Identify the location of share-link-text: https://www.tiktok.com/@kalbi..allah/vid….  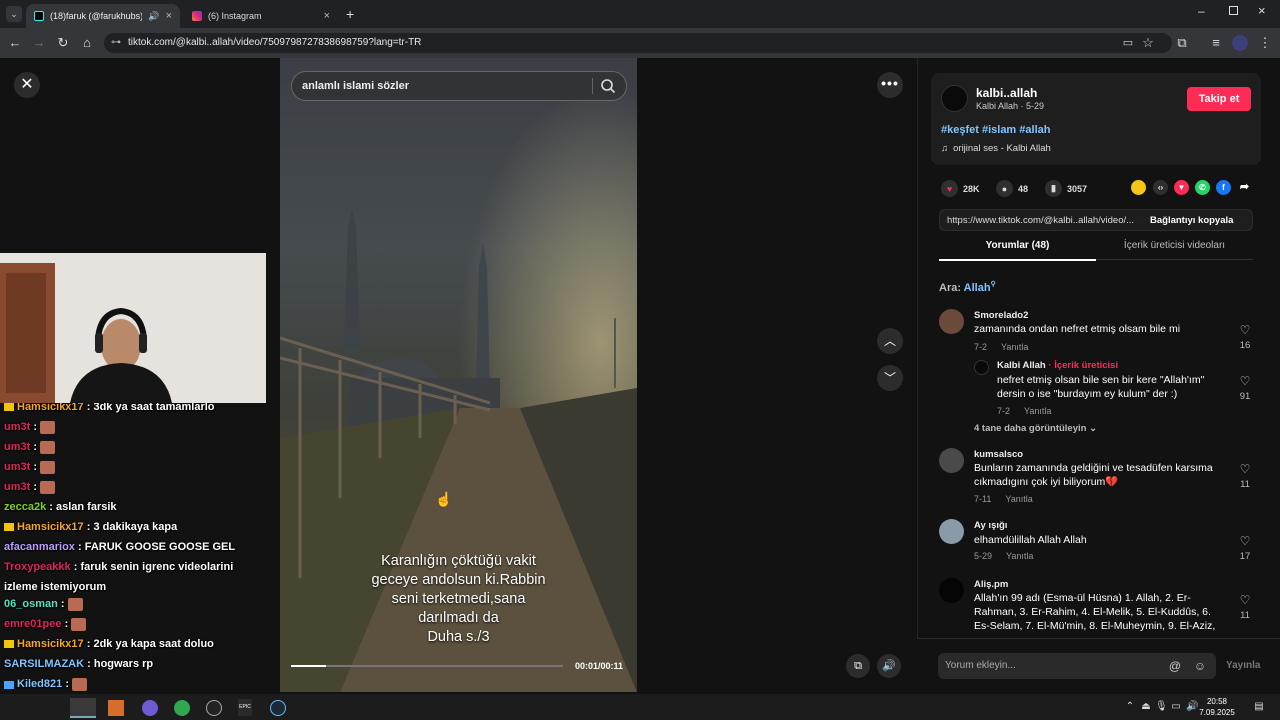
(1045, 220).